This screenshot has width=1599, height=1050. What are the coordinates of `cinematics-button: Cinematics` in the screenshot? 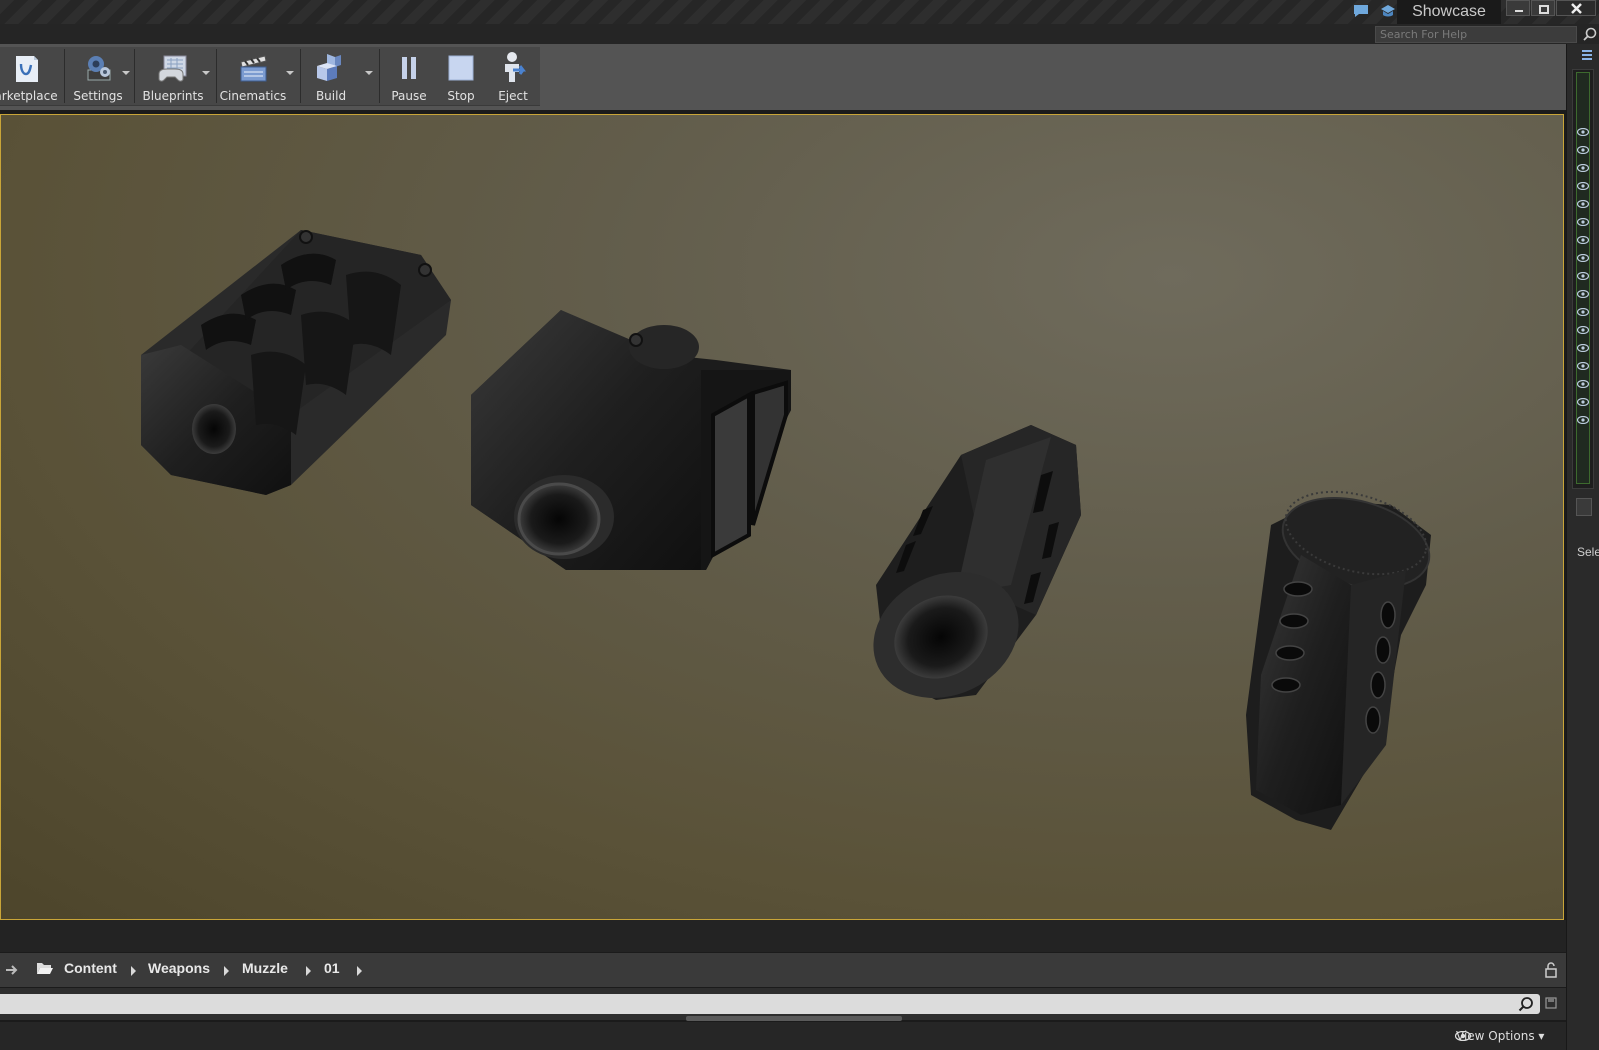 It's located at (253, 76).